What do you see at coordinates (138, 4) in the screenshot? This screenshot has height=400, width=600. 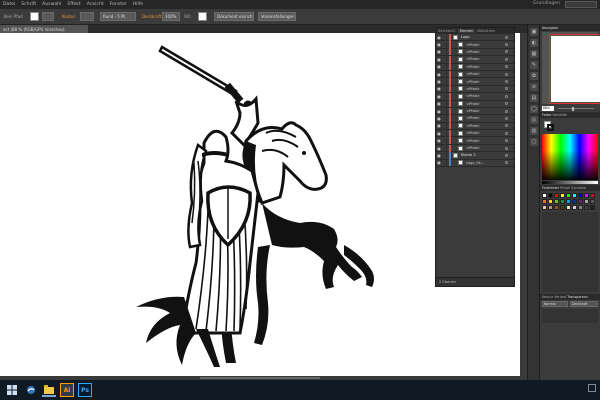 I see `menu-help: Hilfe` at bounding box center [138, 4].